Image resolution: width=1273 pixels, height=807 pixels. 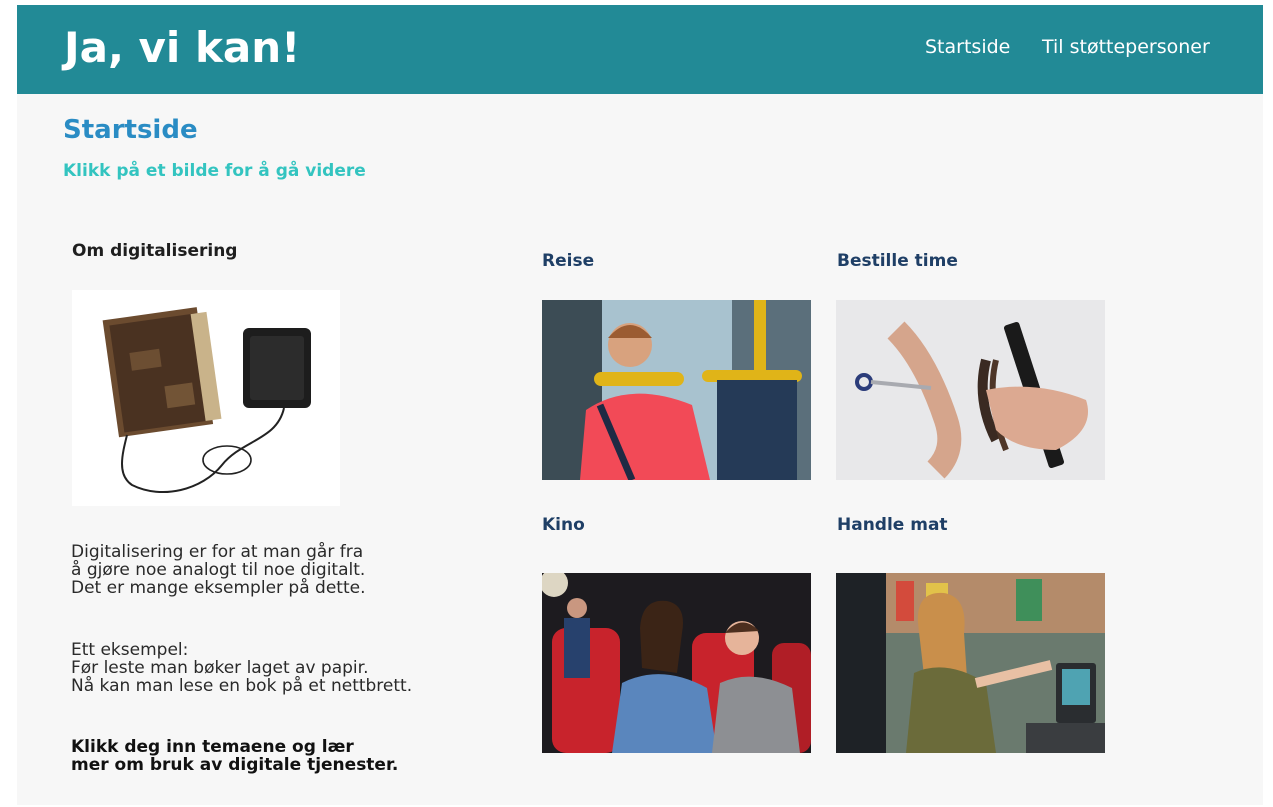 I want to click on intro-line: Før leste man bøker laget av papir., so click(x=220, y=668).